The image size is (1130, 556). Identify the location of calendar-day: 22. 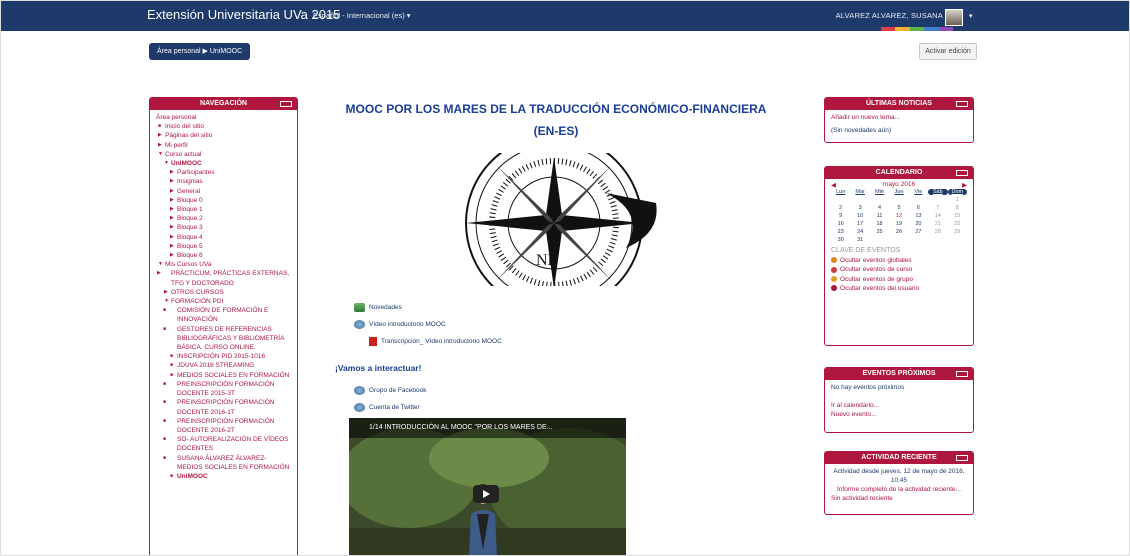
(957, 224).